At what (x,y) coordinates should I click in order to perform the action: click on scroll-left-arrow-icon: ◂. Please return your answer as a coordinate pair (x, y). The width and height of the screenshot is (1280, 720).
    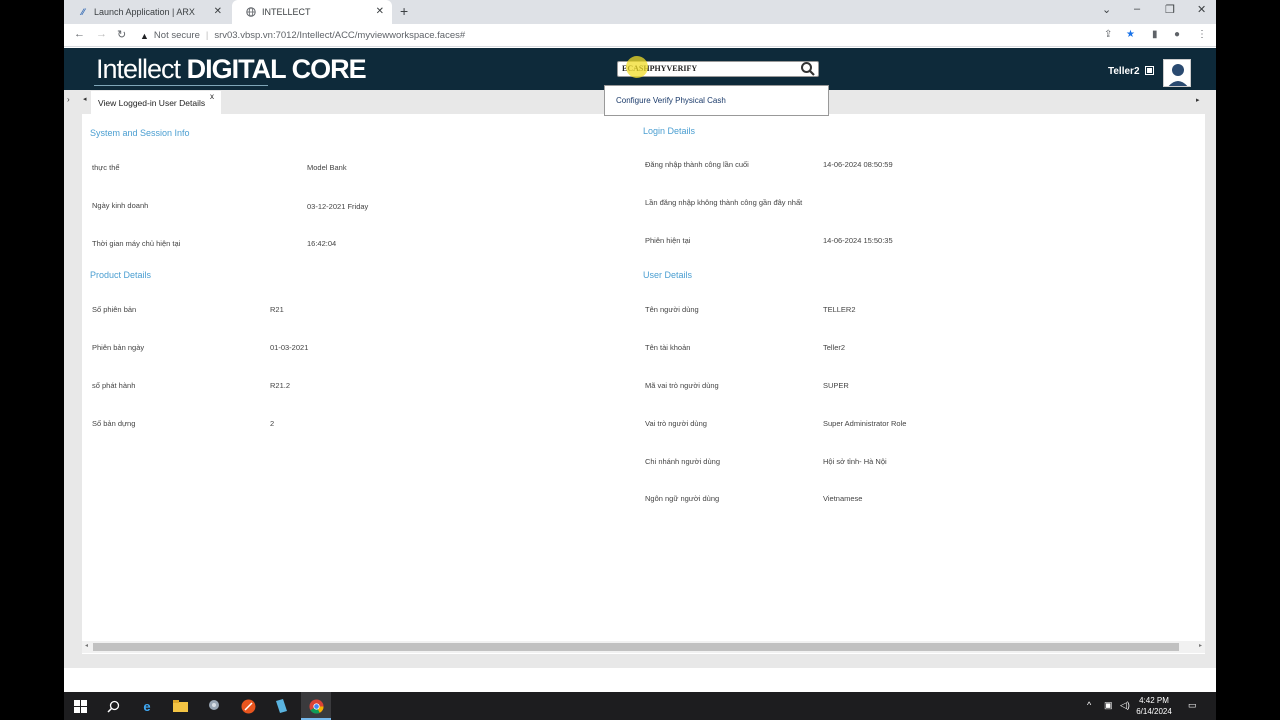
    Looking at the image, I should click on (86, 645).